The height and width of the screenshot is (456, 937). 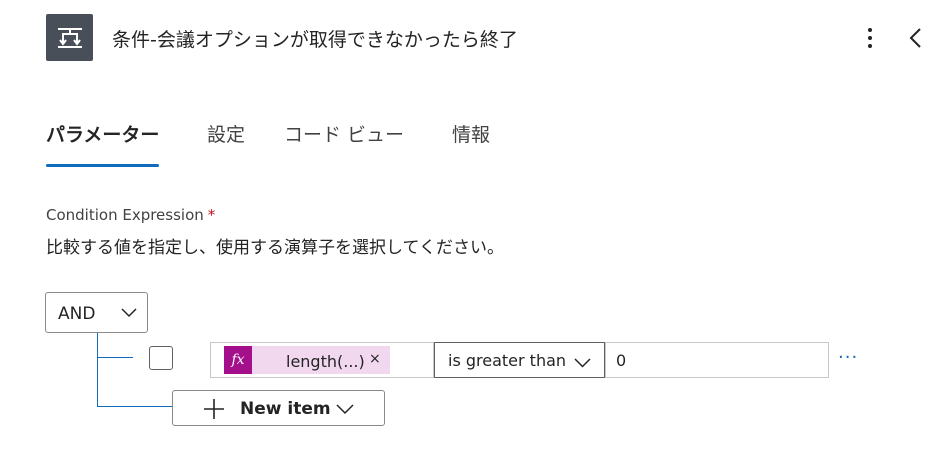 What do you see at coordinates (916, 38) in the screenshot?
I see `chevron-left-icon` at bounding box center [916, 38].